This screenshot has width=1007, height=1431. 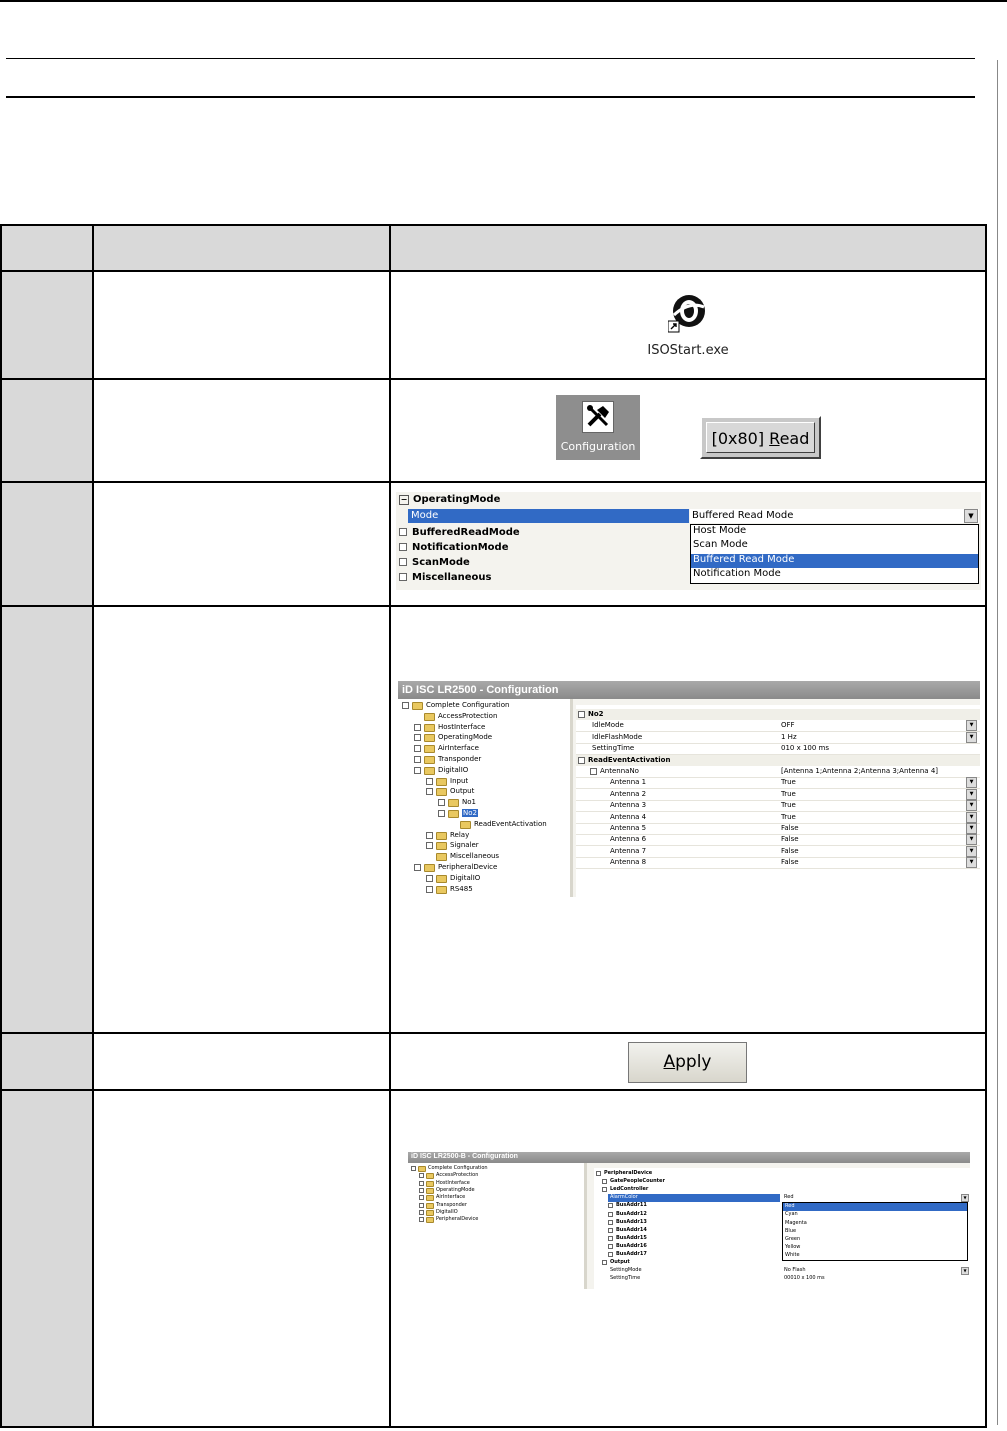 What do you see at coordinates (778, 806) in the screenshot?
I see `property-row: Antenna 3 True ▼` at bounding box center [778, 806].